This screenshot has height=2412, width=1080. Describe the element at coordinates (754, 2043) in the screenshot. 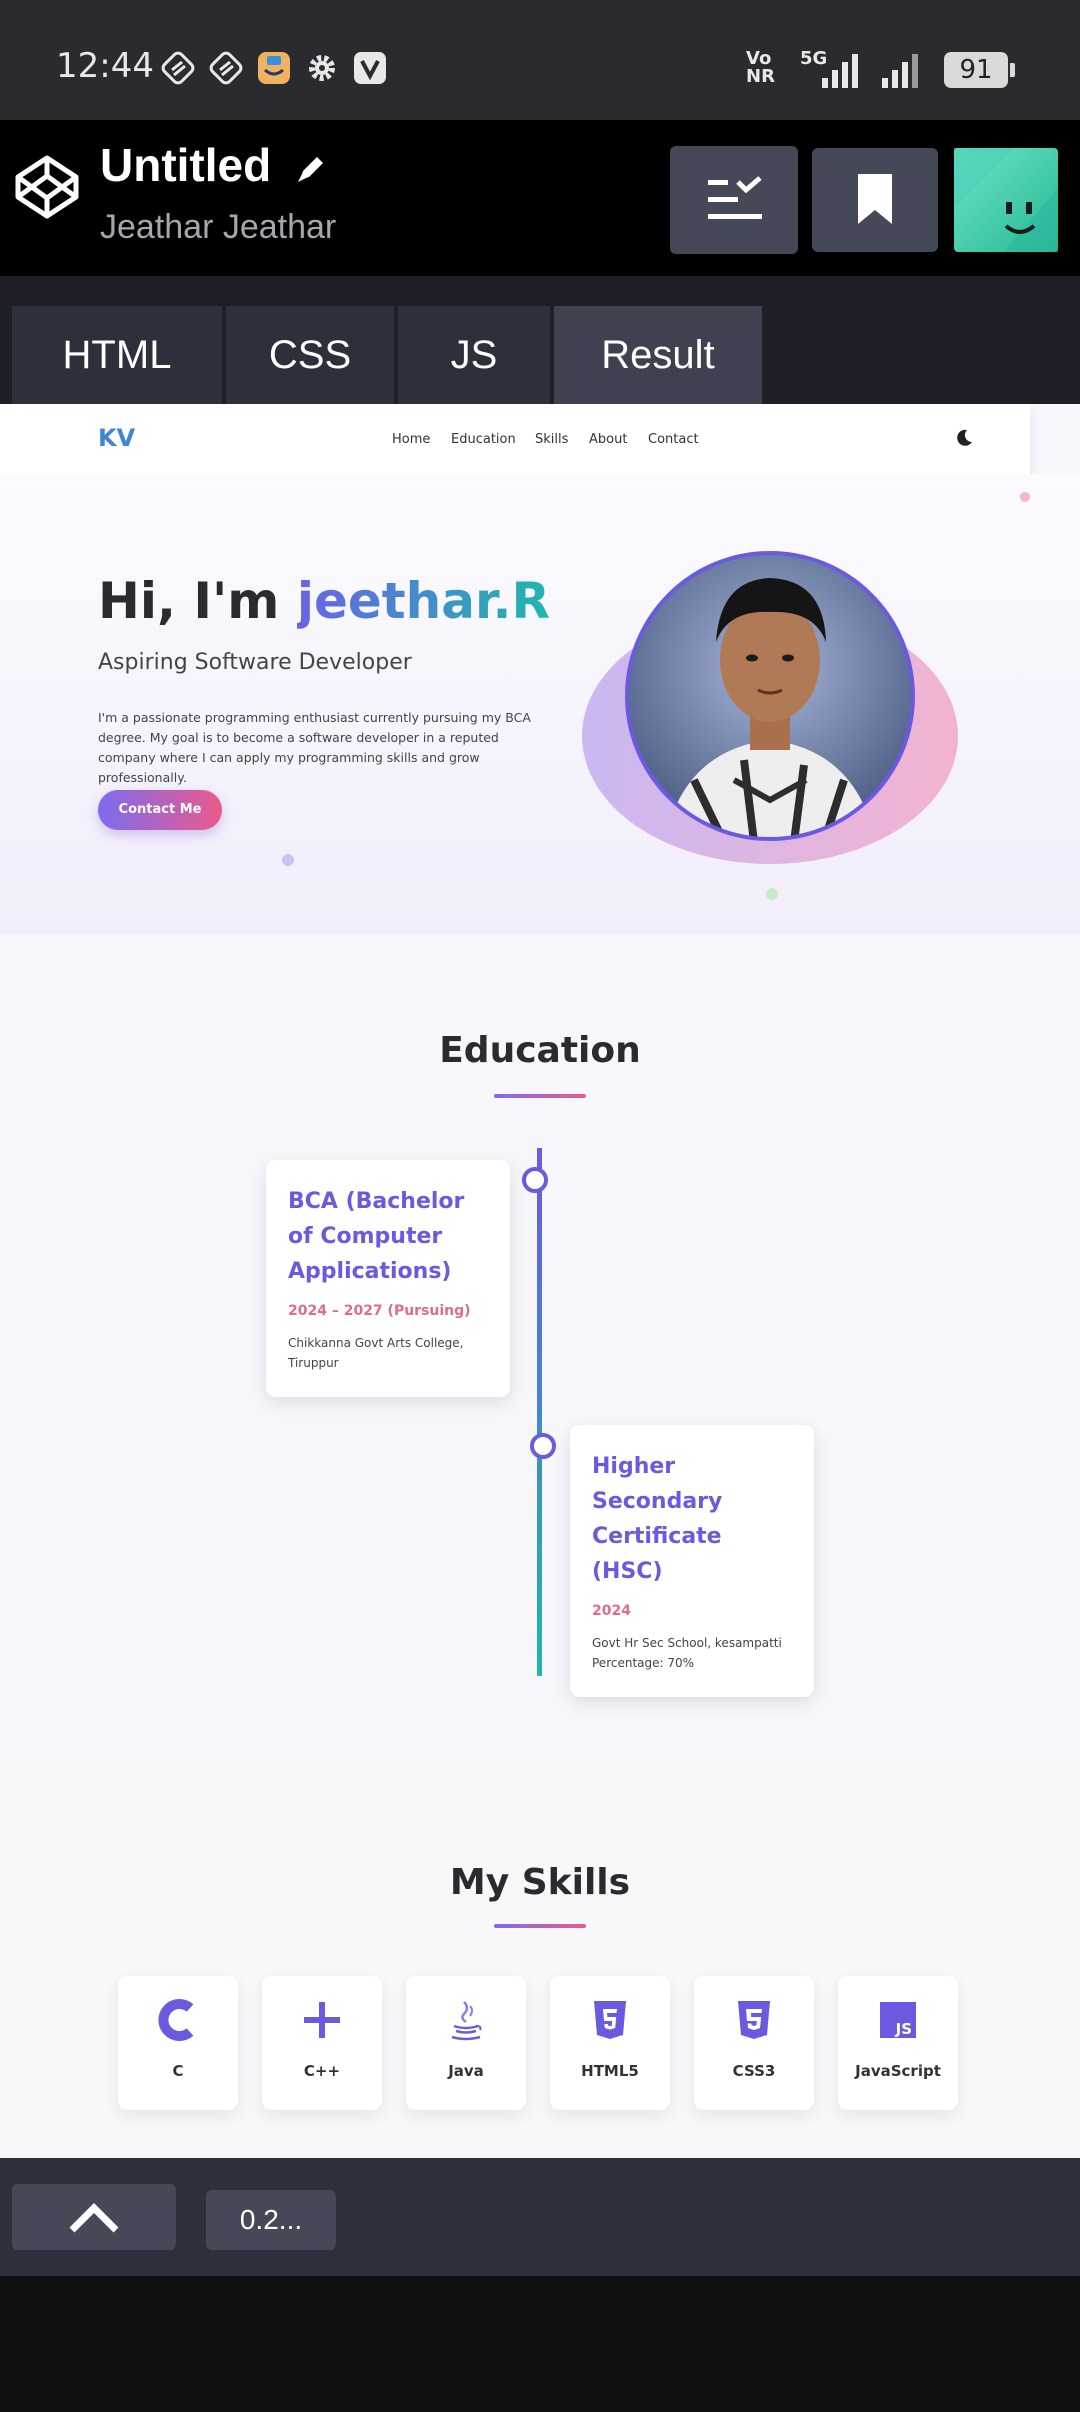

I see `skill-card-css3: CSS3` at that location.